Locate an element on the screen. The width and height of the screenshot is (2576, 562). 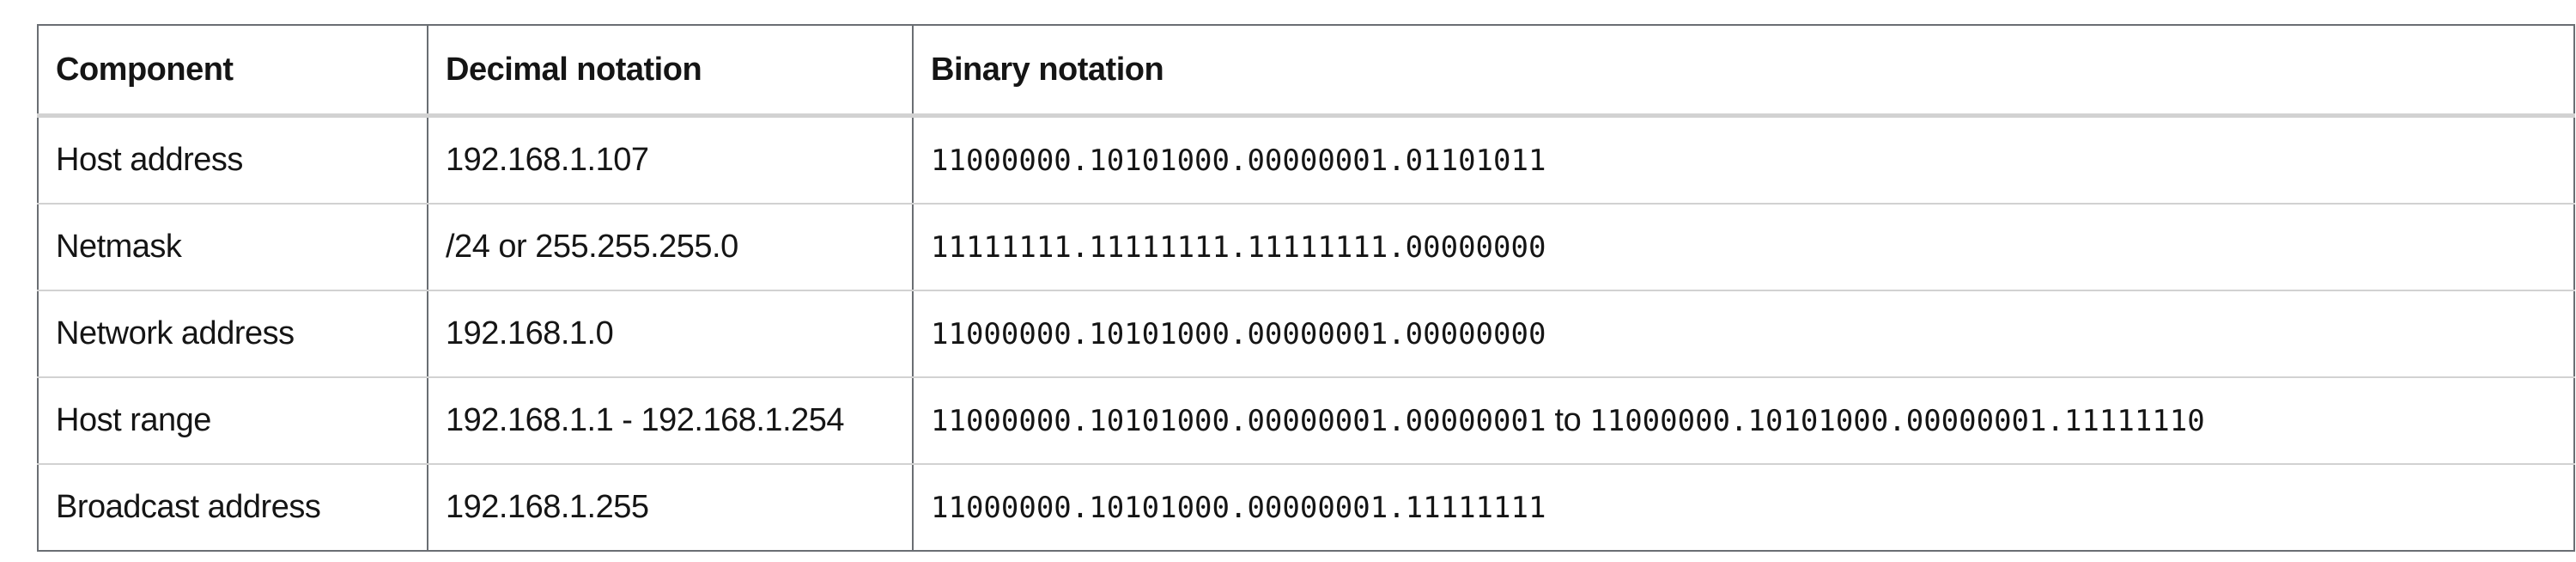
binary-value: 11000000.10101000.00000001.11111111 is located at coordinates (1239, 508).